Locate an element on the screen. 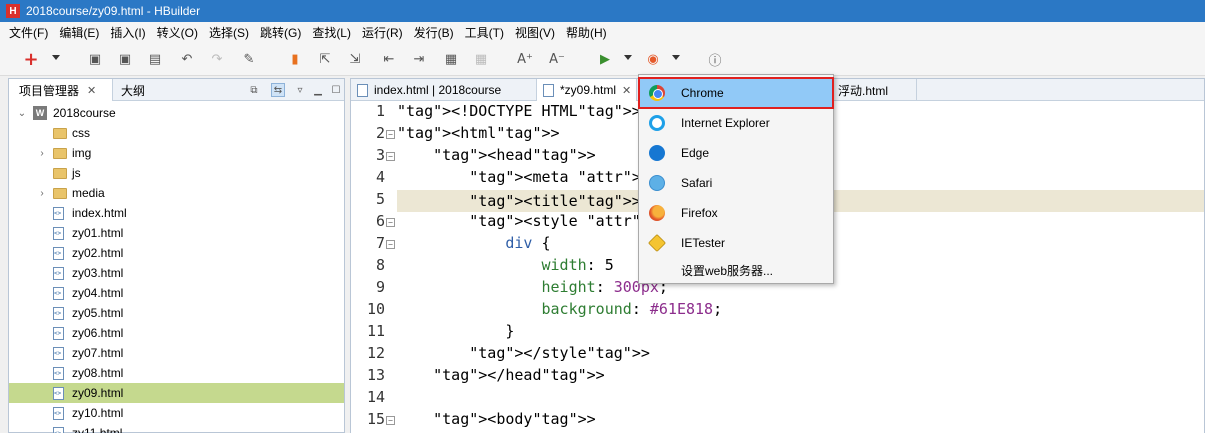 The width and height of the screenshot is (1205, 433). browser-menu-item: IETester is located at coordinates (736, 243).